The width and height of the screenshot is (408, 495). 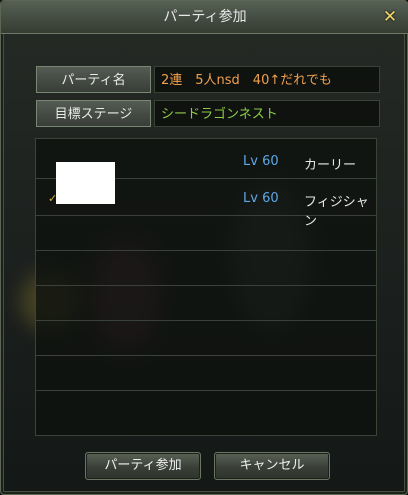 What do you see at coordinates (53, 198) in the screenshot?
I see `leader-icon: ✓` at bounding box center [53, 198].